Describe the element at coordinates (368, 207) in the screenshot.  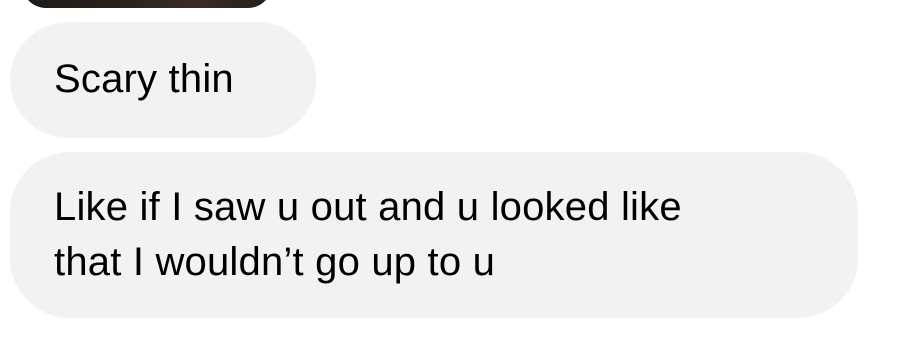
I see `message-line: Like if I saw u out and u looked like` at that location.